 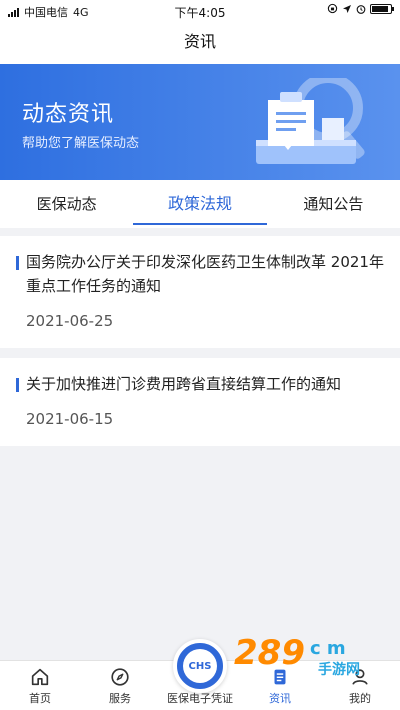 I want to click on tabbar-insurance-card: CHS 医保电子凭证, so click(x=200, y=674).